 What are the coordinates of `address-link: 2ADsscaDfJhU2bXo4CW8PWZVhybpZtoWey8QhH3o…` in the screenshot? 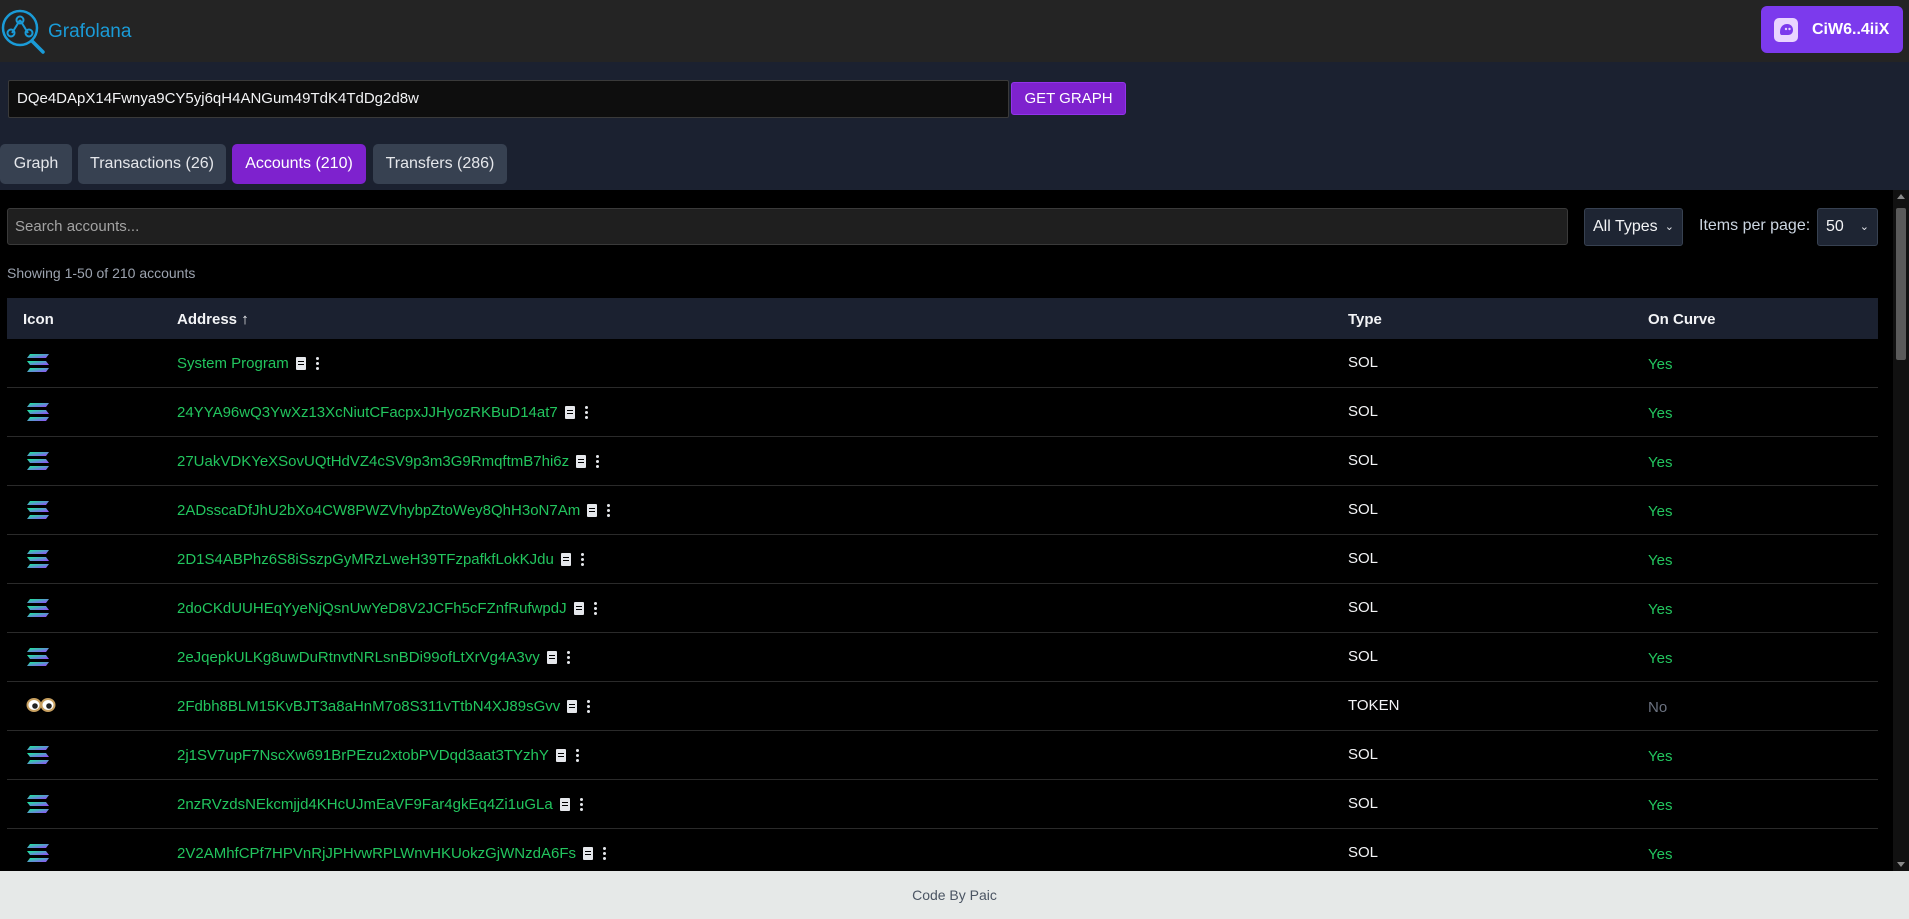 It's located at (378, 510).